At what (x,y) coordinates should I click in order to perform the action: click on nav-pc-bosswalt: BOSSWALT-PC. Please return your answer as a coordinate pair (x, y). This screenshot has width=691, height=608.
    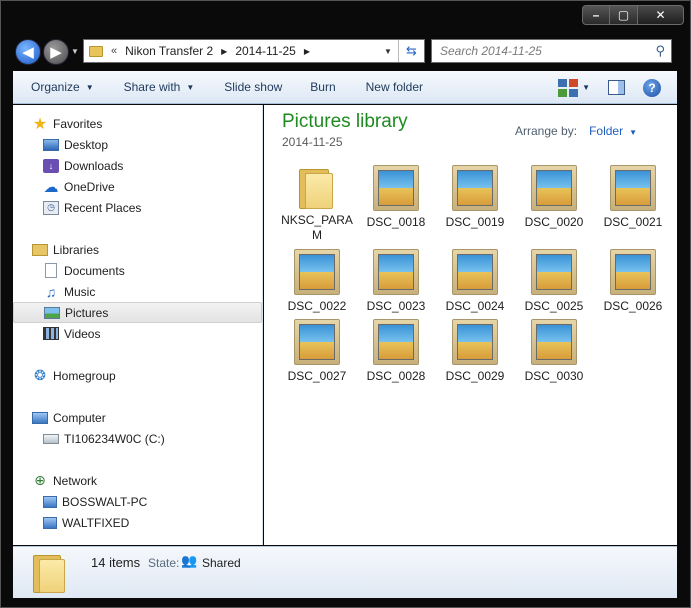
    Looking at the image, I should click on (137, 501).